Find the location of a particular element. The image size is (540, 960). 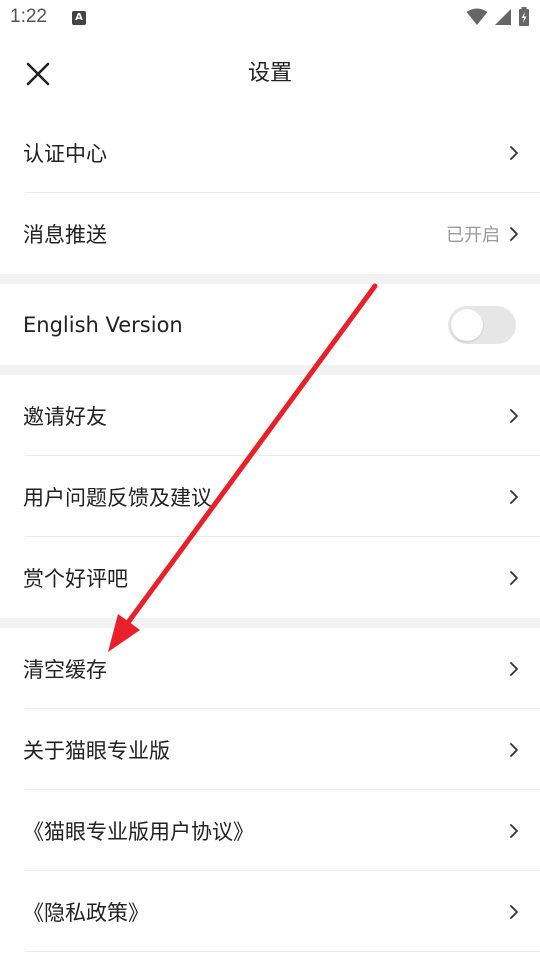

title-bar: 设置 is located at coordinates (270, 74).